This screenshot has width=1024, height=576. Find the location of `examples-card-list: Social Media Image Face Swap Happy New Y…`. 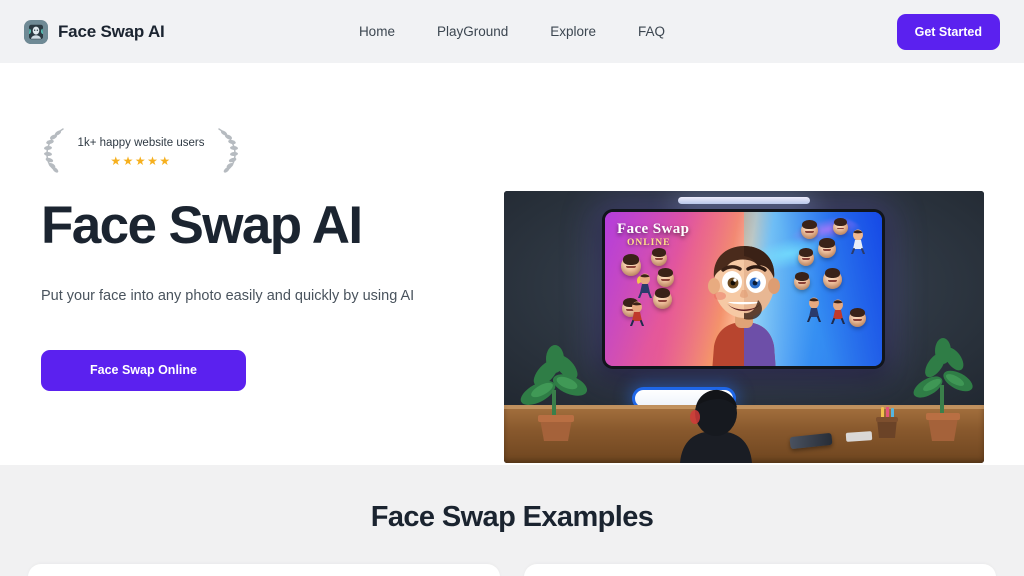

examples-card-list: Social Media Image Face Swap Happy New Y… is located at coordinates (512, 570).